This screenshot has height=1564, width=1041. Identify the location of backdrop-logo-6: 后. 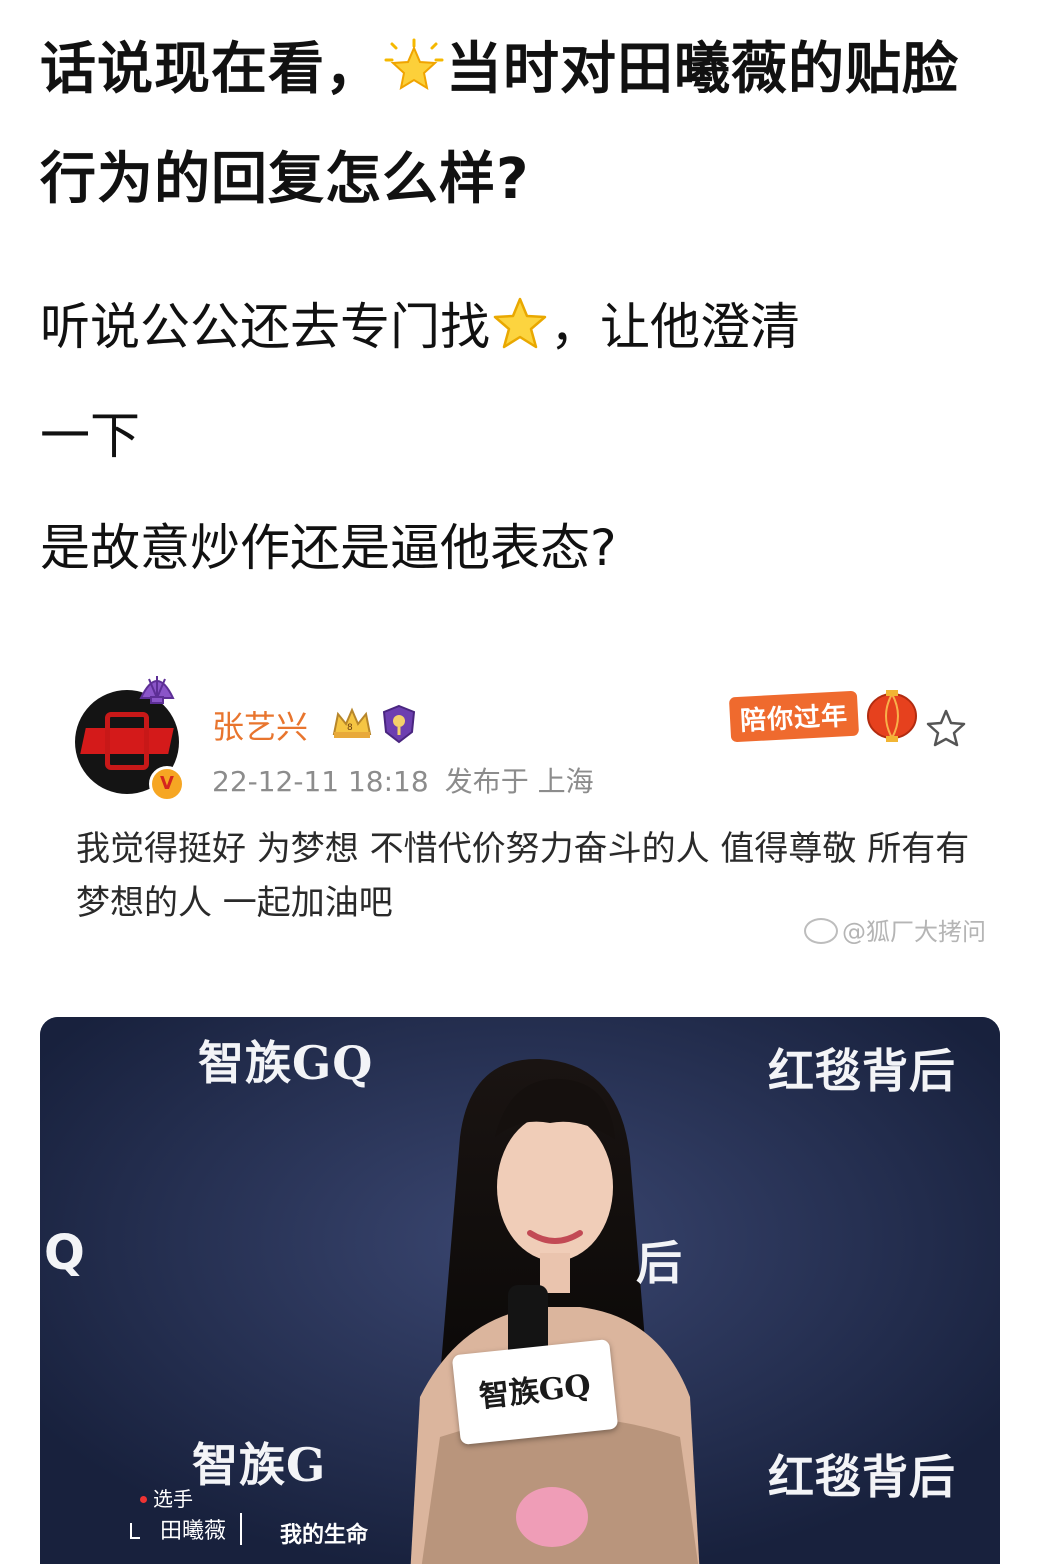
(659, 1263).